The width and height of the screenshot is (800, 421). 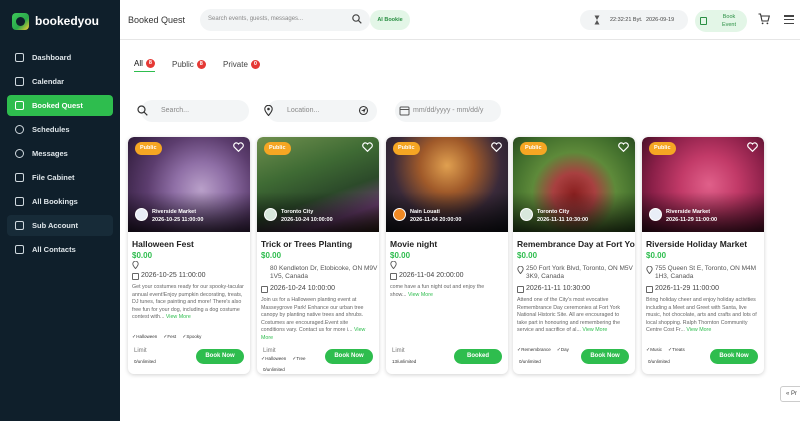 I want to click on tag: Remembrance, so click(x=534, y=350).